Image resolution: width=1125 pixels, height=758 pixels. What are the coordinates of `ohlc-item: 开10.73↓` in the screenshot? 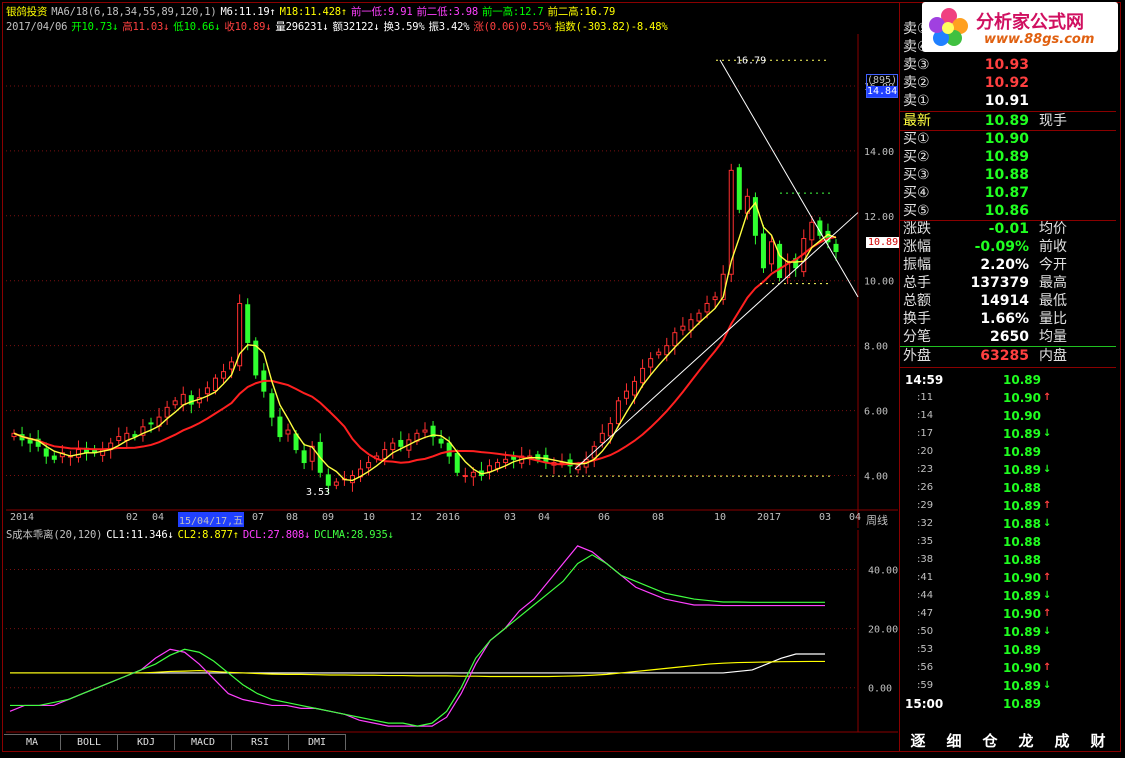 It's located at (95, 27).